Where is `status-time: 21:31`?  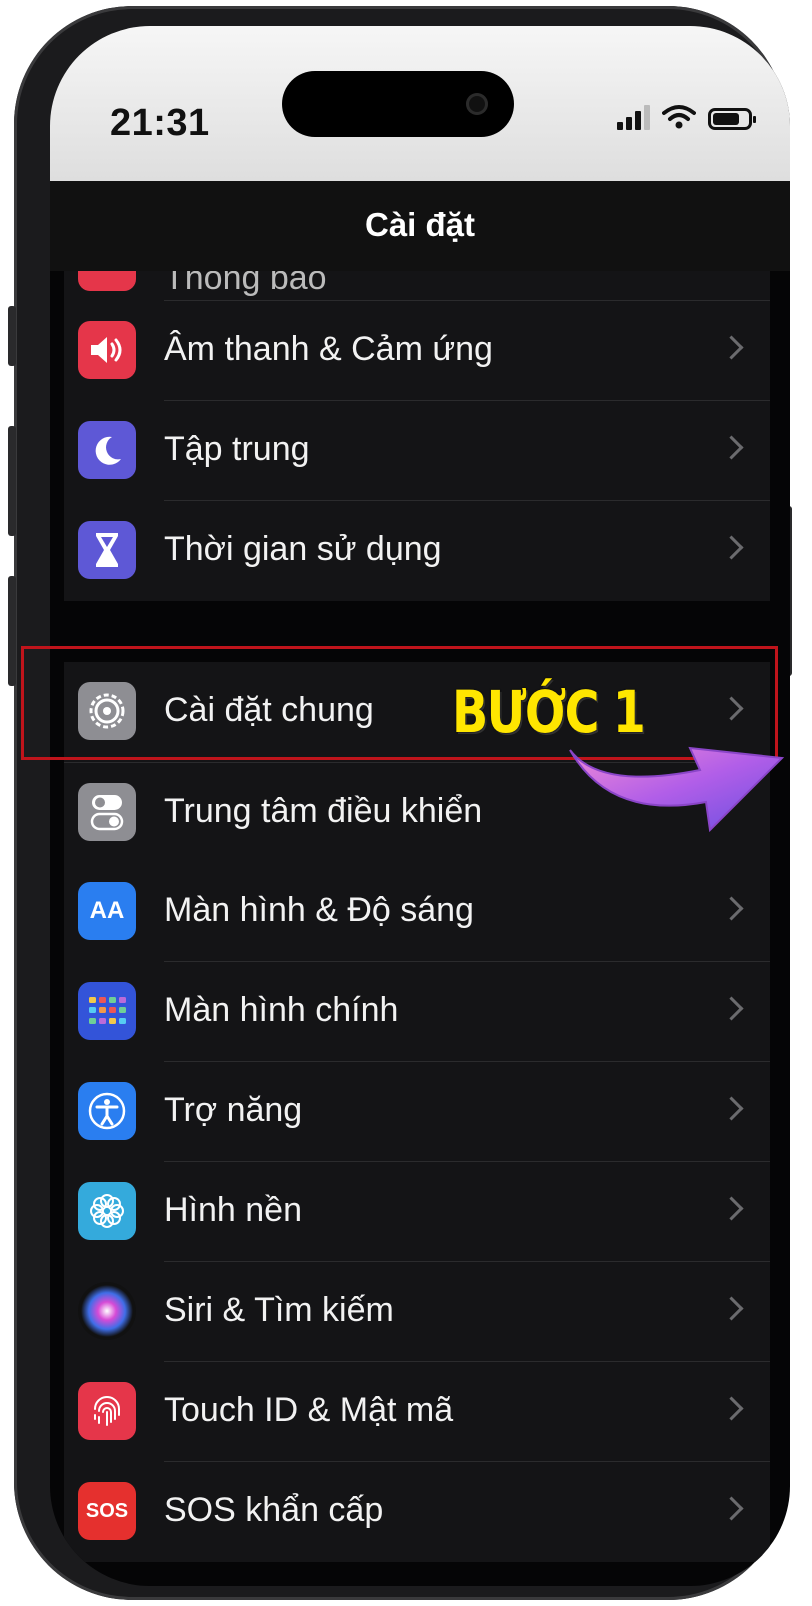 status-time: 21:31 is located at coordinates (160, 123).